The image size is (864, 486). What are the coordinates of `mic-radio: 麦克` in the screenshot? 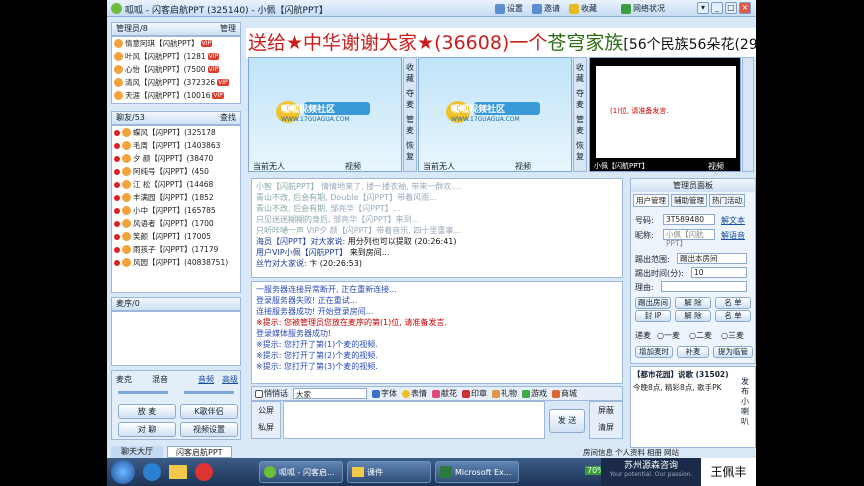 It's located at (124, 379).